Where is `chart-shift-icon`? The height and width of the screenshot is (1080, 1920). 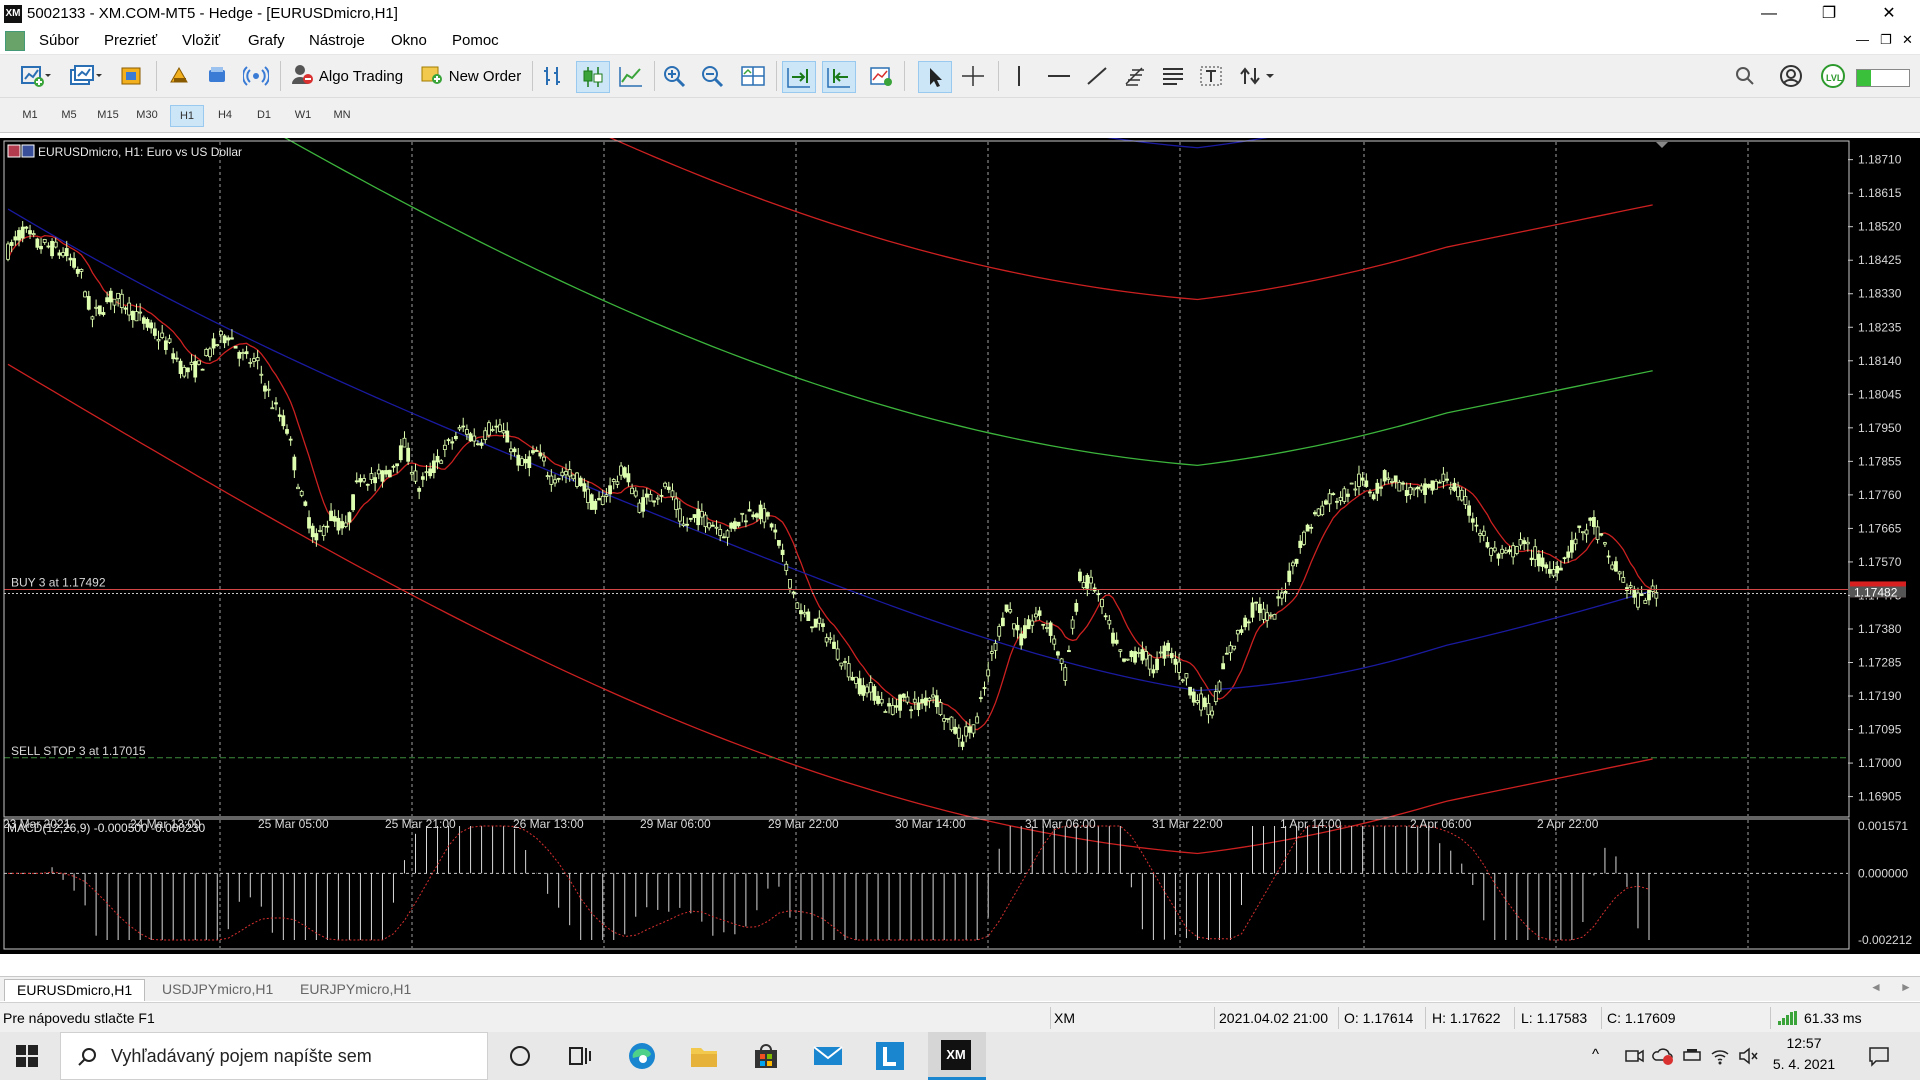
chart-shift-icon is located at coordinates (839, 77).